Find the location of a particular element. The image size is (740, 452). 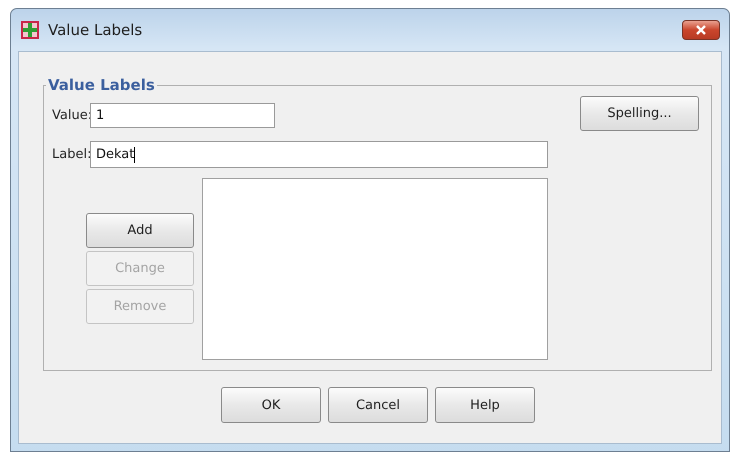

app-icon is located at coordinates (30, 30).